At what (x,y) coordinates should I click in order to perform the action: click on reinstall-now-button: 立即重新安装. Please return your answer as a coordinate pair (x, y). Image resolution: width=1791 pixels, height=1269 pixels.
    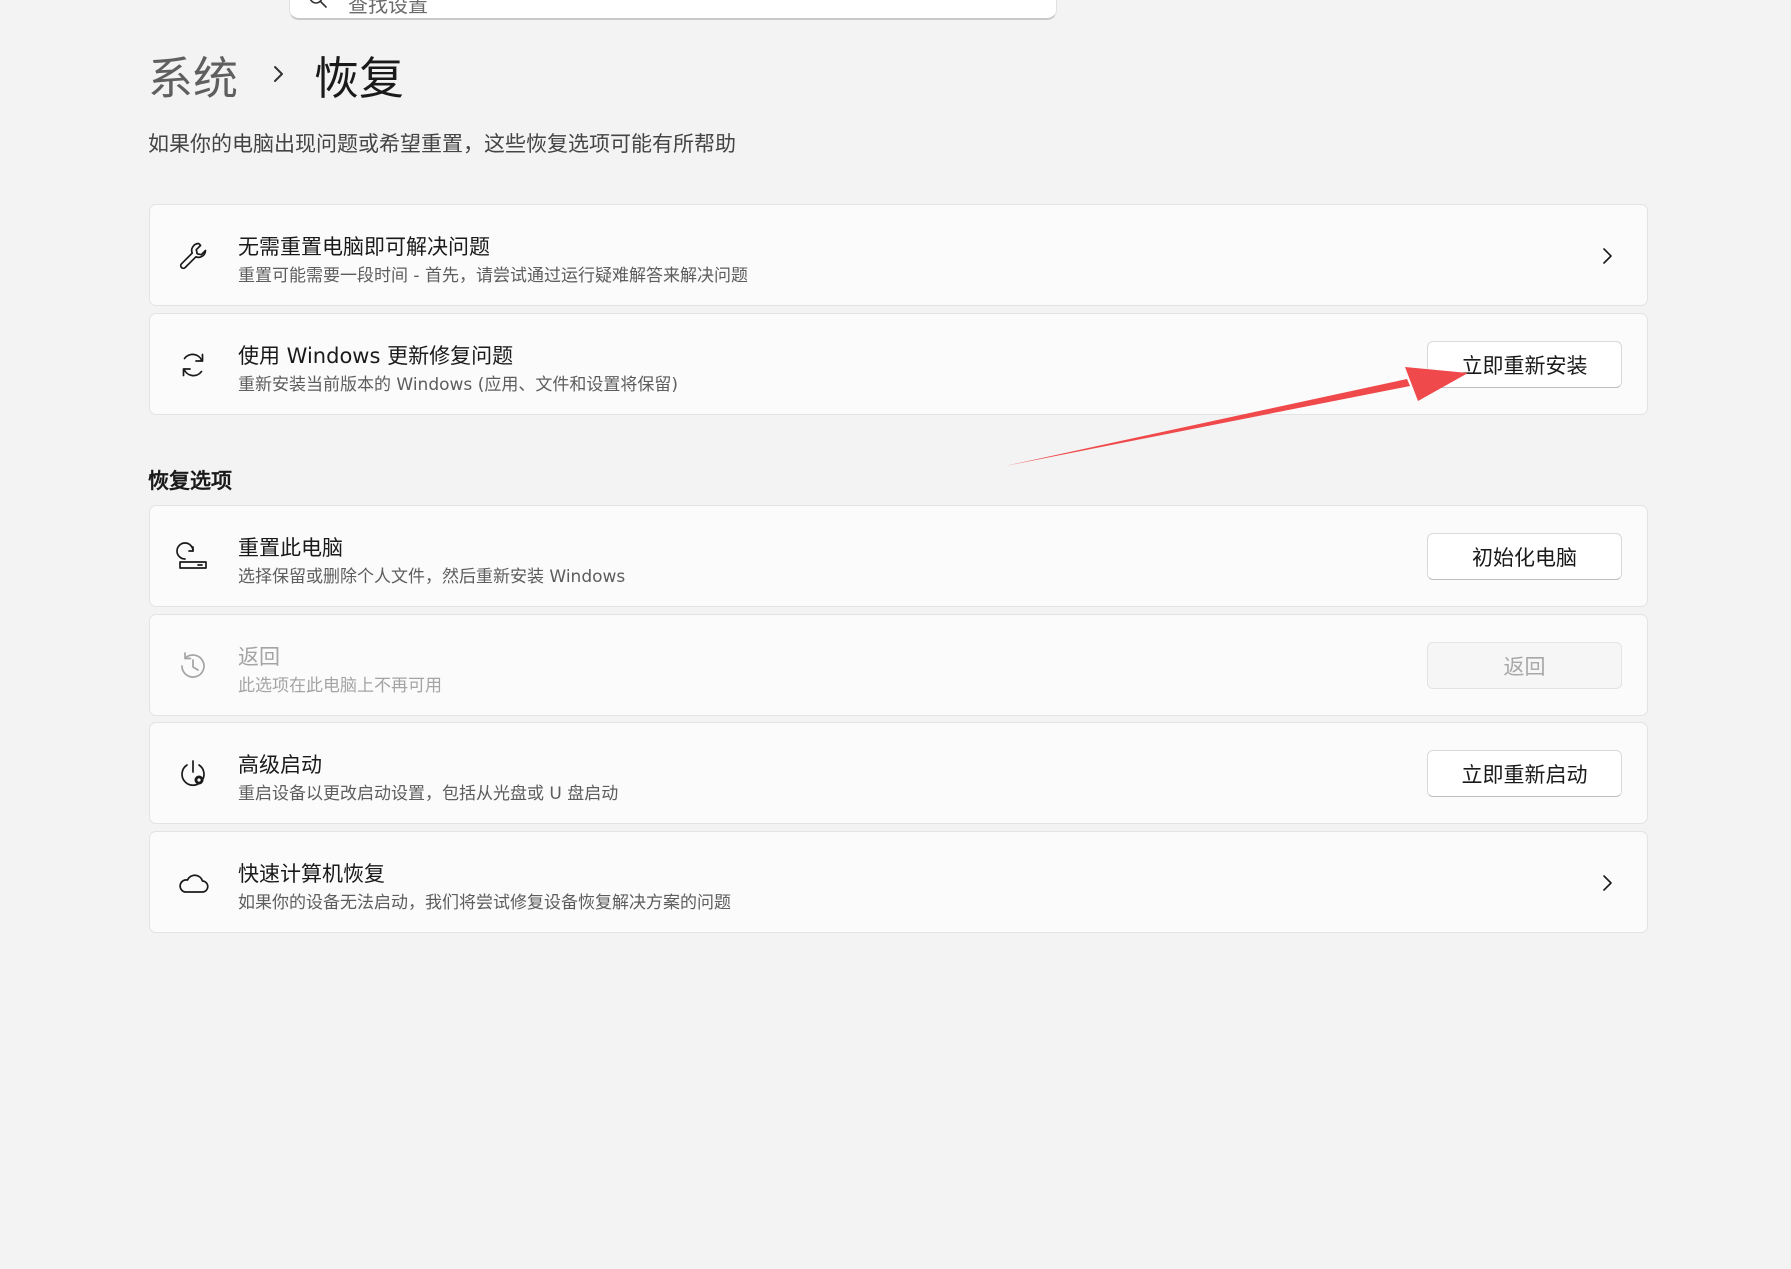
    Looking at the image, I should click on (1524, 364).